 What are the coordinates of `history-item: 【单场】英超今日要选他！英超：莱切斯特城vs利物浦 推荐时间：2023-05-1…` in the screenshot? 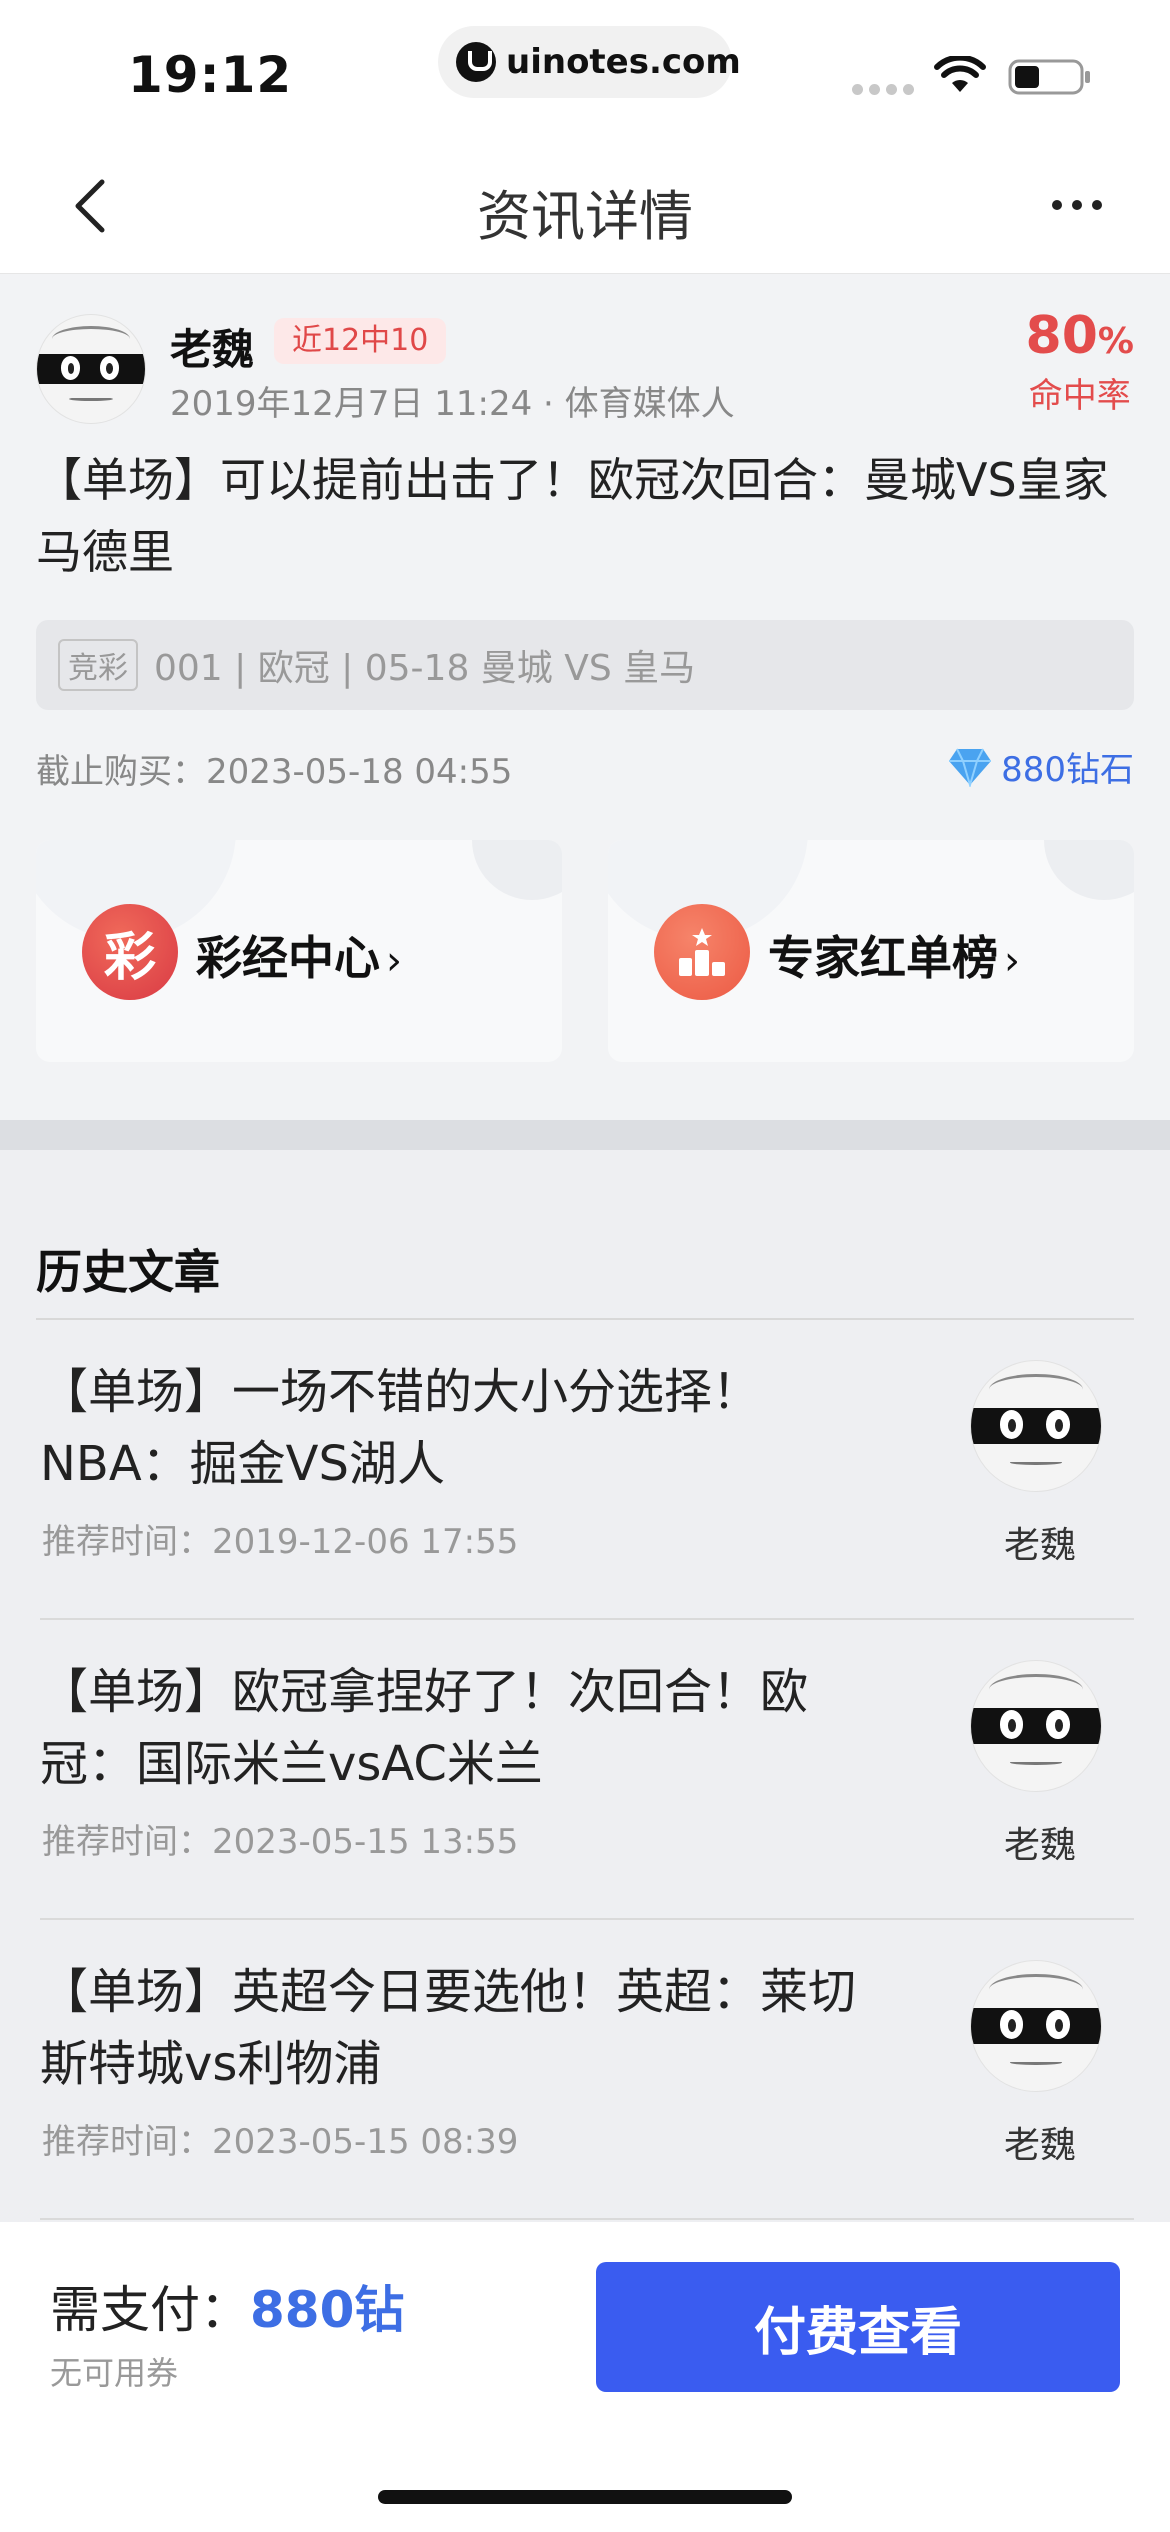 It's located at (587, 2070).